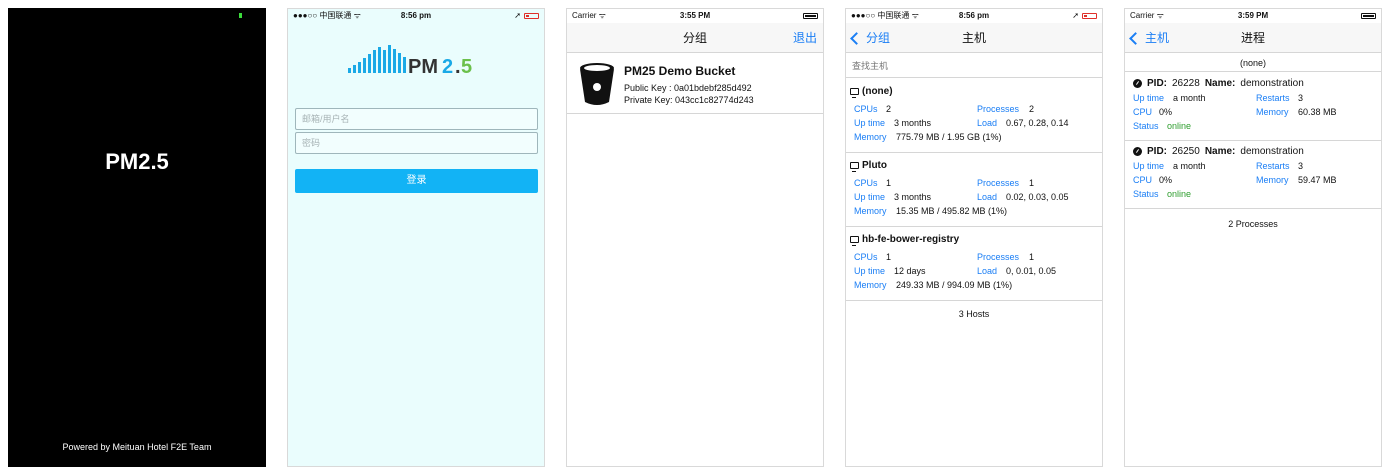  What do you see at coordinates (1186, 151) in the screenshot?
I see `pid-value: 26250` at bounding box center [1186, 151].